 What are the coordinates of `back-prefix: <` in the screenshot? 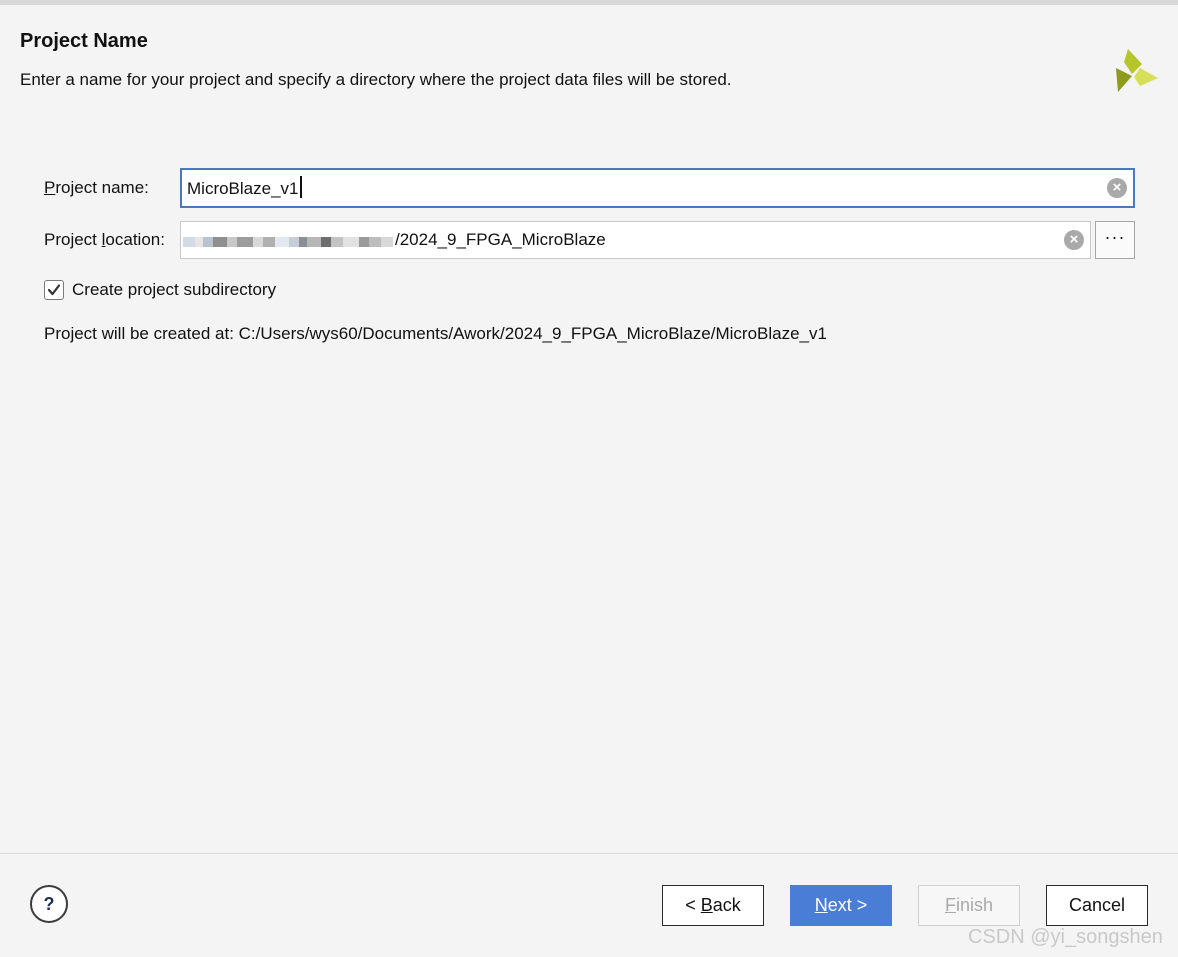 It's located at (693, 905).